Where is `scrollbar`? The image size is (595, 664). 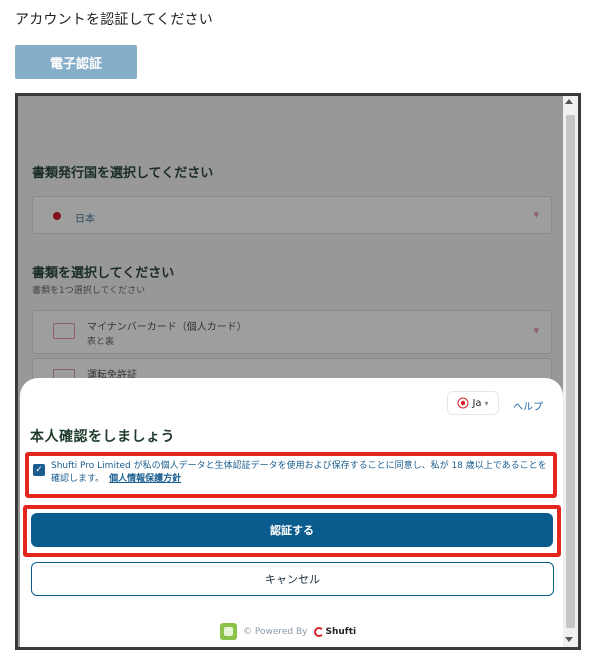 scrollbar is located at coordinates (570, 371).